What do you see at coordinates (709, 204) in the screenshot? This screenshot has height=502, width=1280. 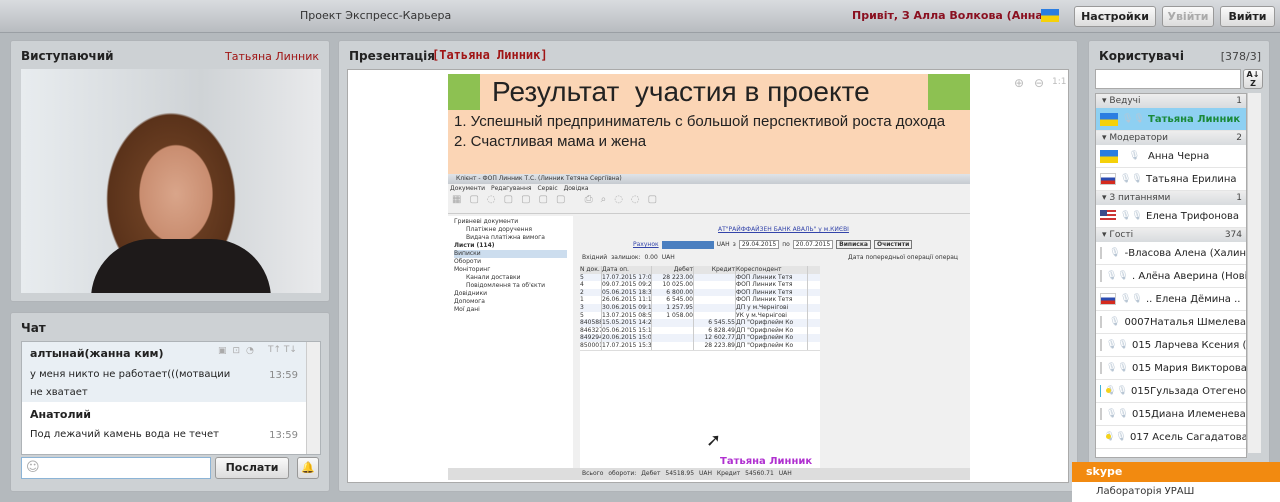 I see `app-toolbar: ▦▢◌▢▢▢▢ ⎙⌕◌◌▢` at bounding box center [709, 204].